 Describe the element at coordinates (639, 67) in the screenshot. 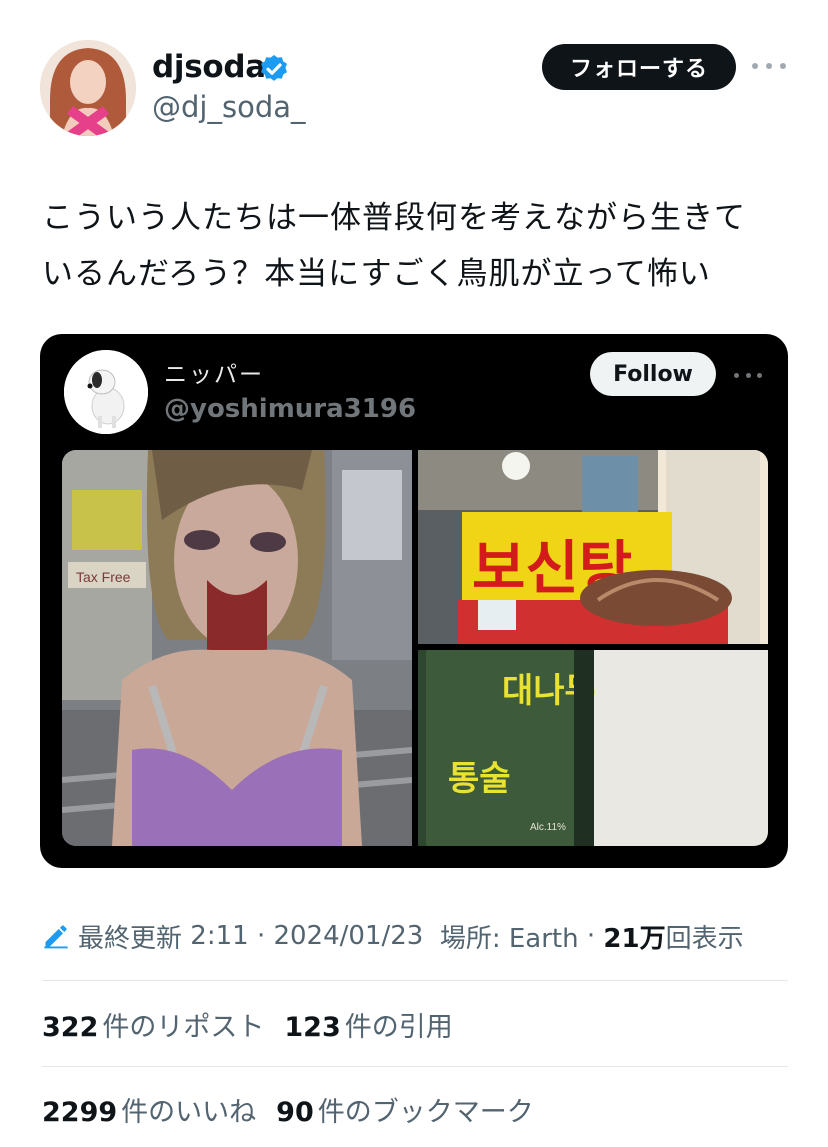

I see `follow-button: フォローする` at that location.